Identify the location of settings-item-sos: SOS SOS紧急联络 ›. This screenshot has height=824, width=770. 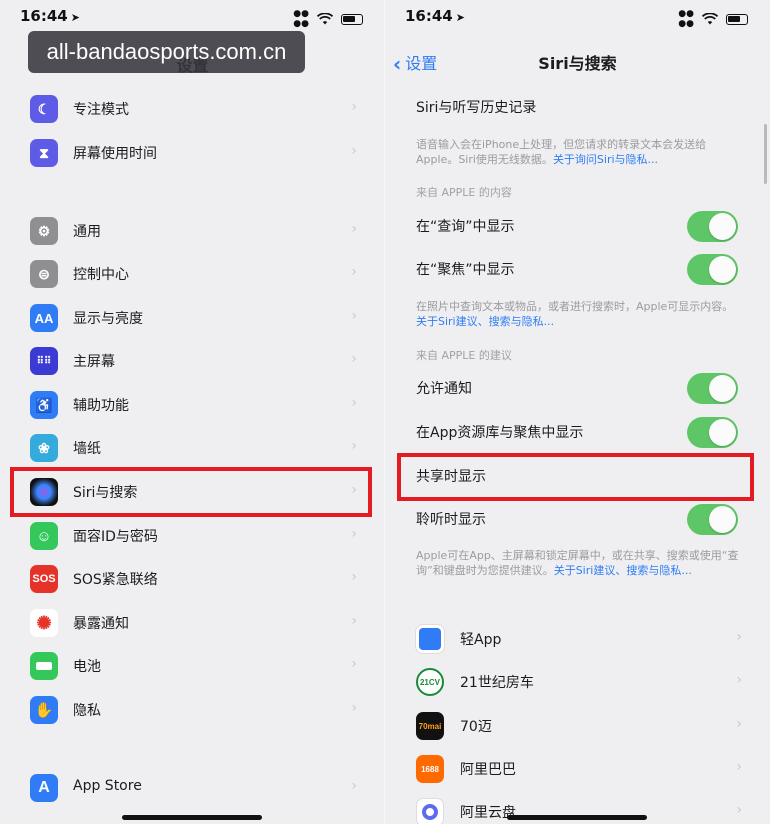
(192, 579).